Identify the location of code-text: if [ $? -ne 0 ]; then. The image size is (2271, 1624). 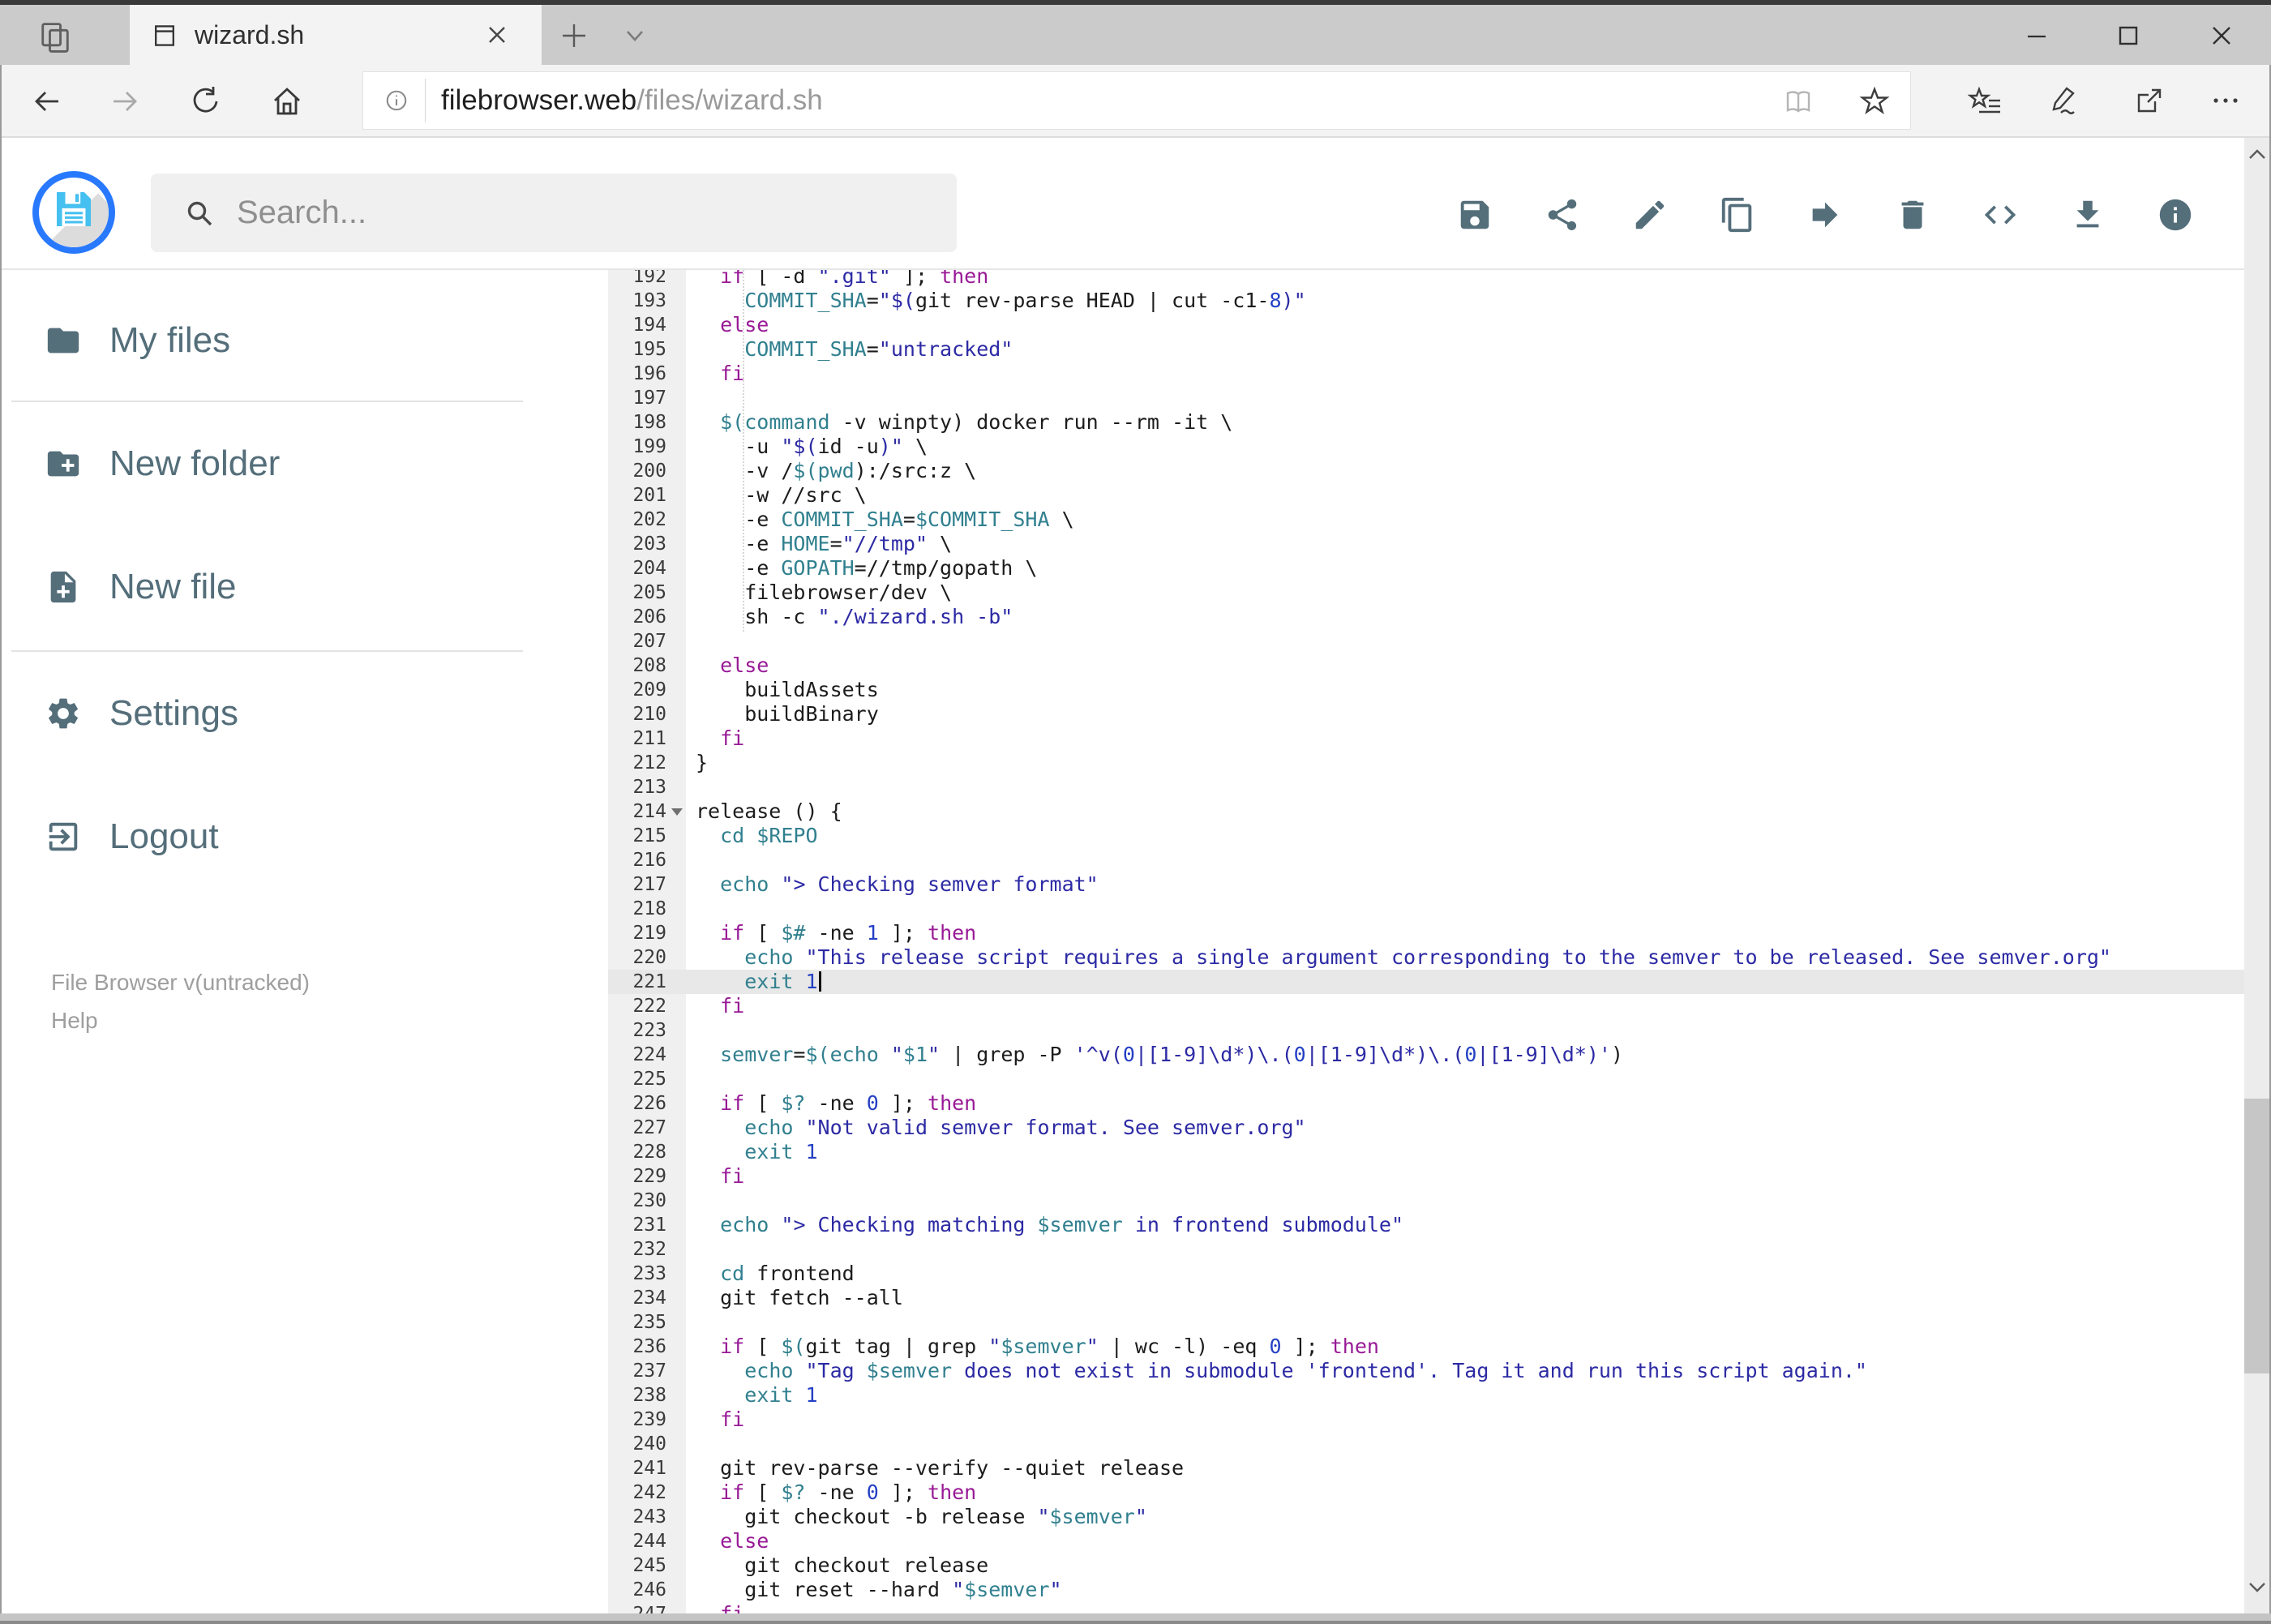
(836, 1103).